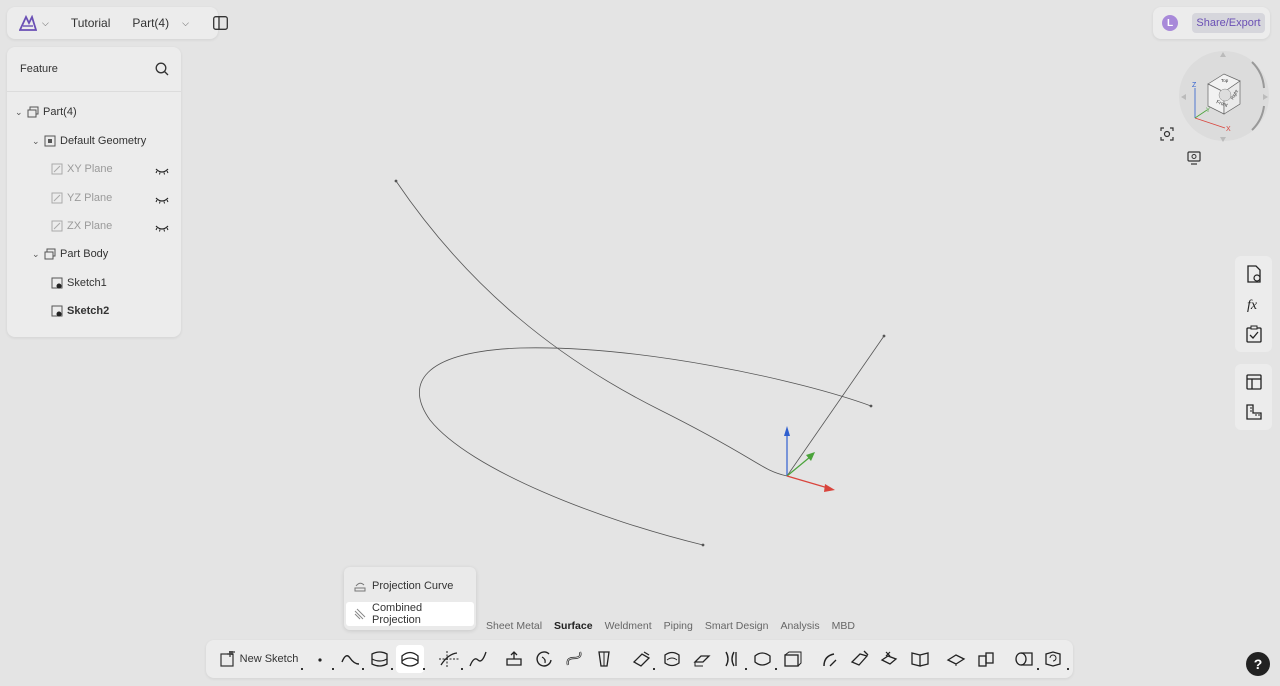 This screenshot has height=686, width=1280. I want to click on point-tool-button, so click(322, 659).